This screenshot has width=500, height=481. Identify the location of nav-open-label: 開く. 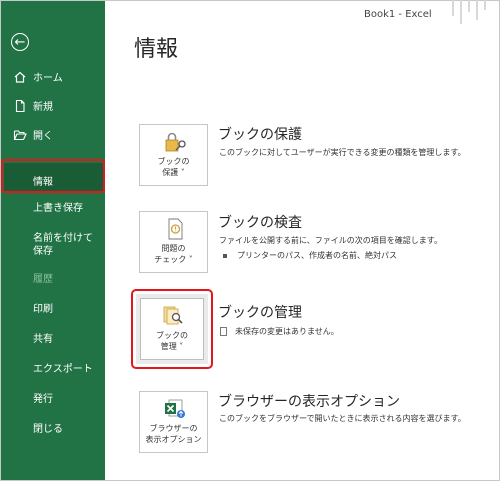
(43, 136).